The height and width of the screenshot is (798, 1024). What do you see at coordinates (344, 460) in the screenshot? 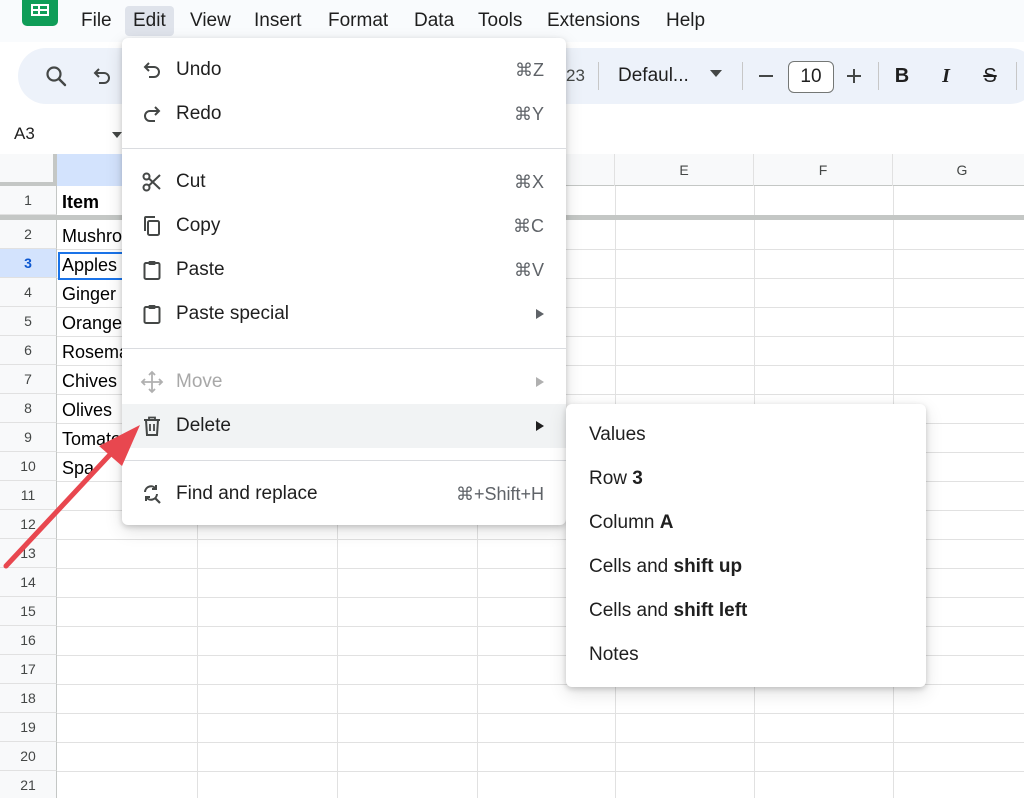
I see `menu-divider` at bounding box center [344, 460].